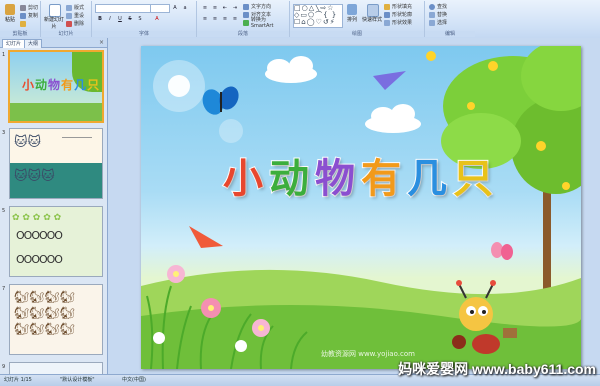  Describe the element at coordinates (140, 19) in the screenshot. I see `shadow-button: S` at that location.